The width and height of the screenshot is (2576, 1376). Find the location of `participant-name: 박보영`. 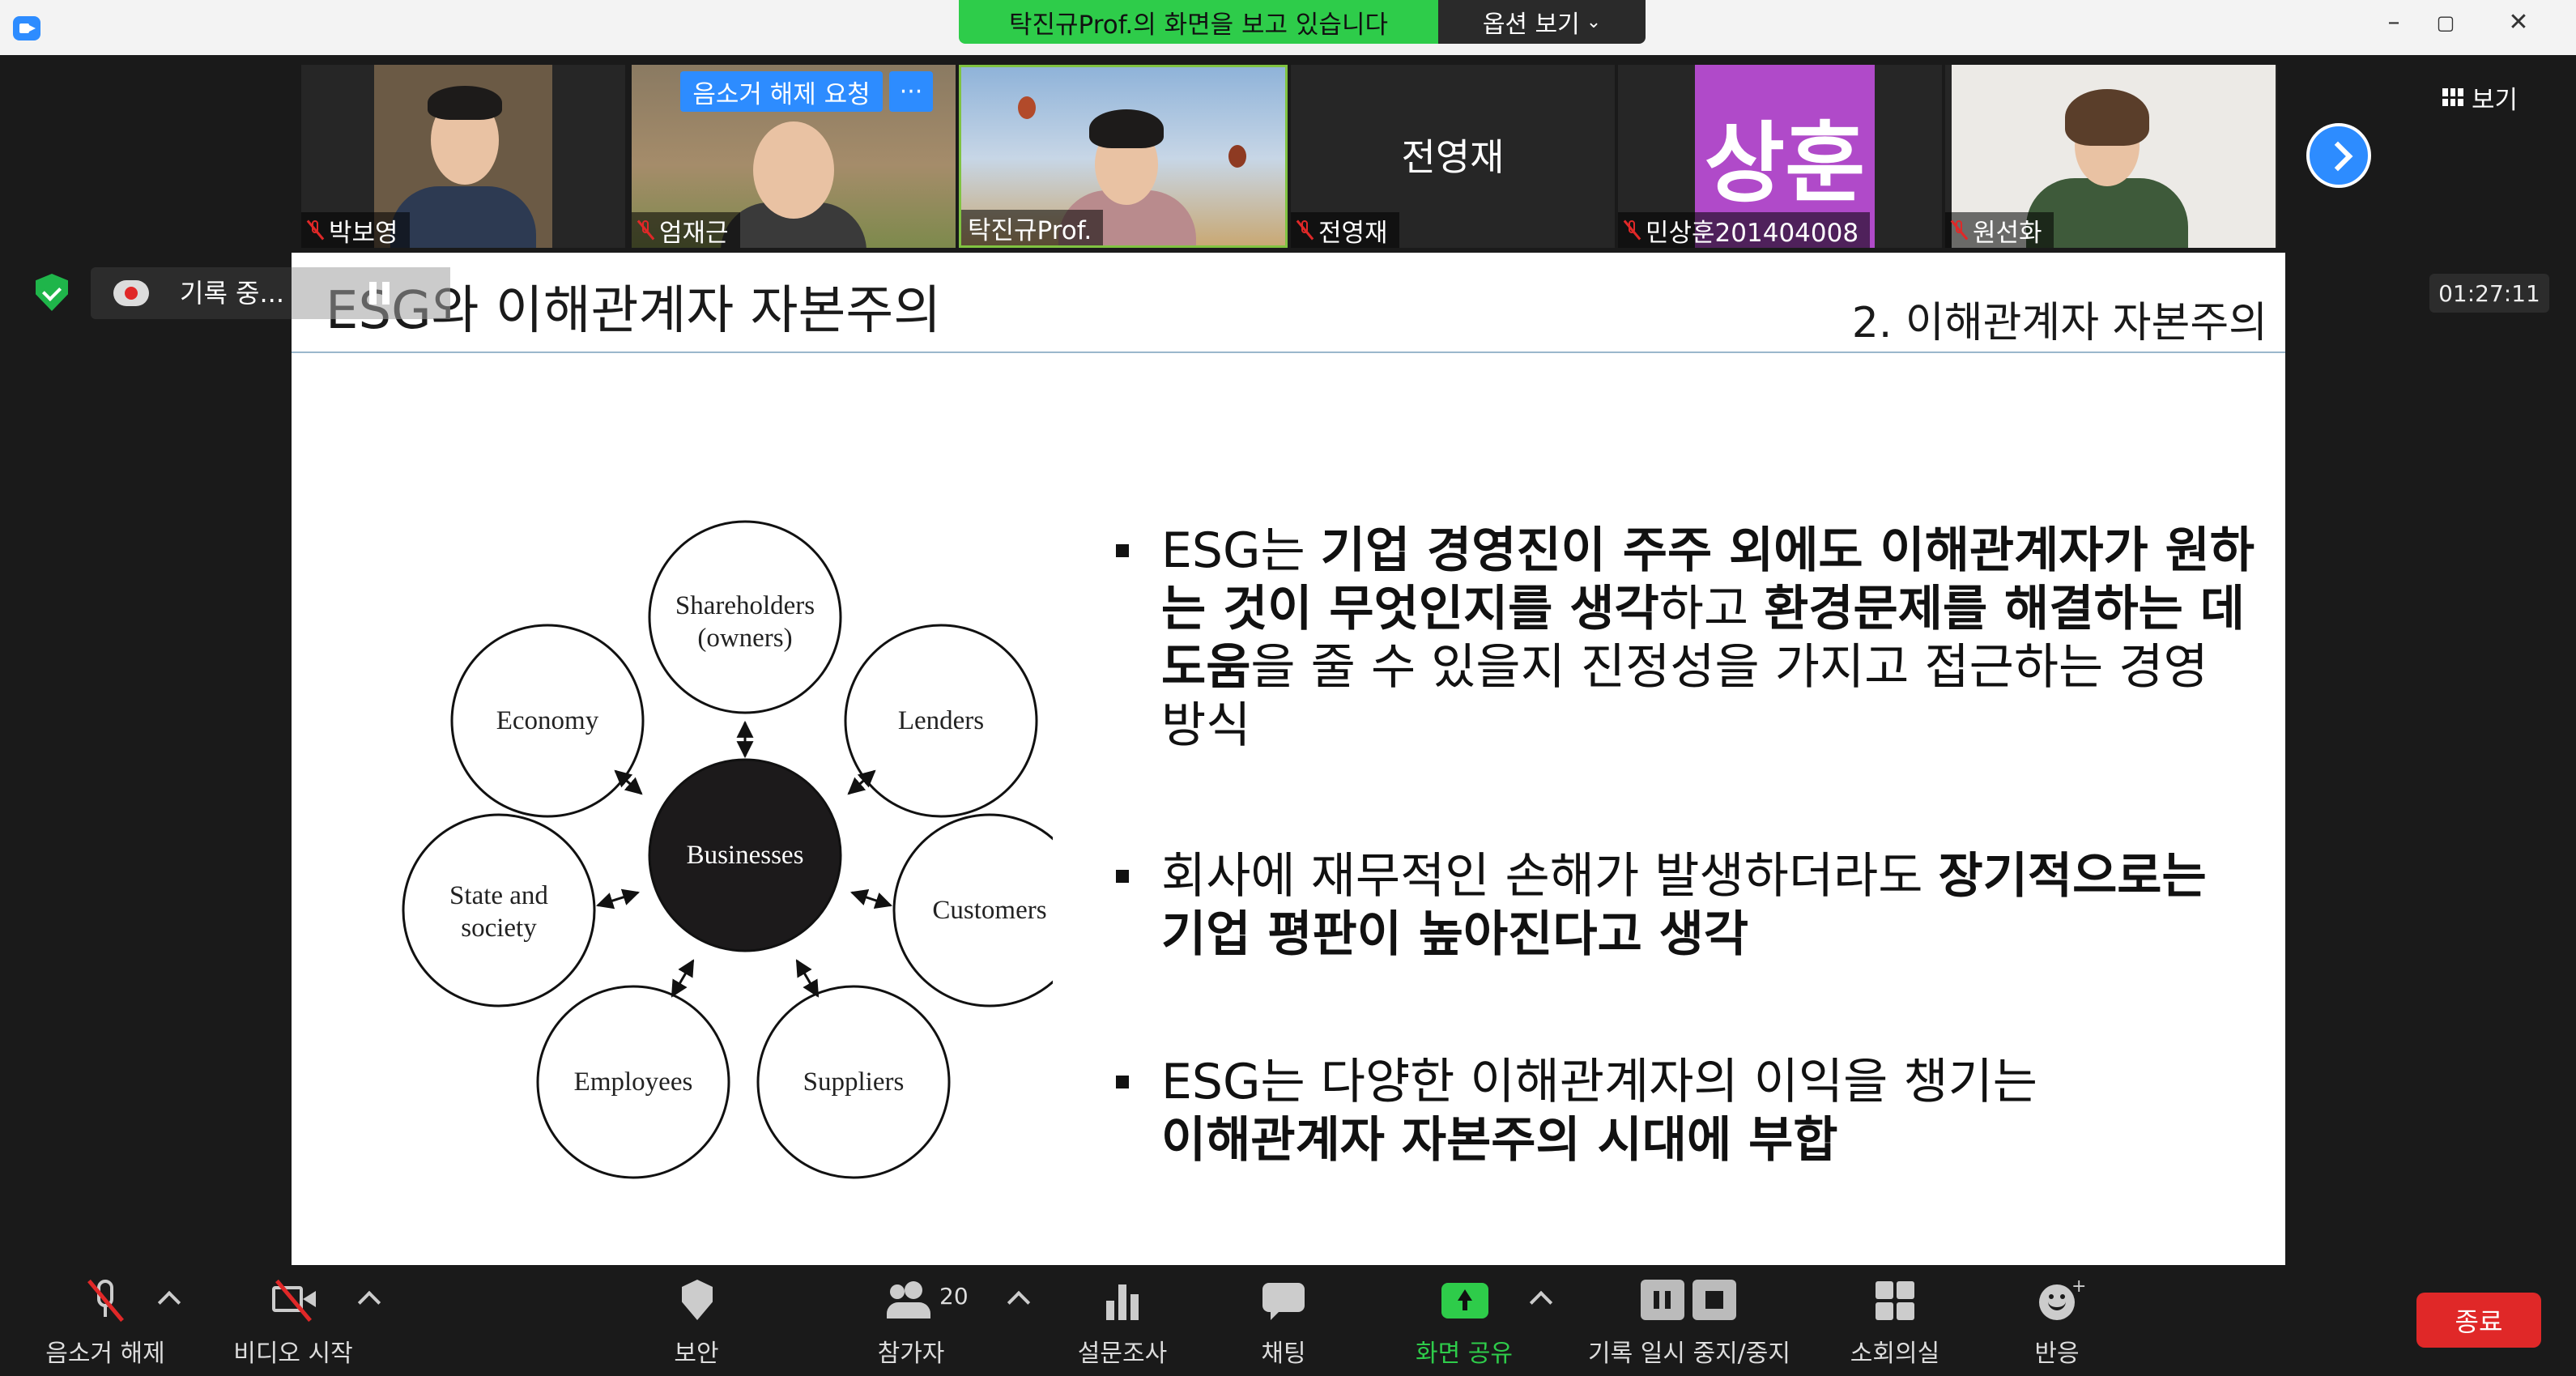

participant-name: 박보영 is located at coordinates (363, 233).